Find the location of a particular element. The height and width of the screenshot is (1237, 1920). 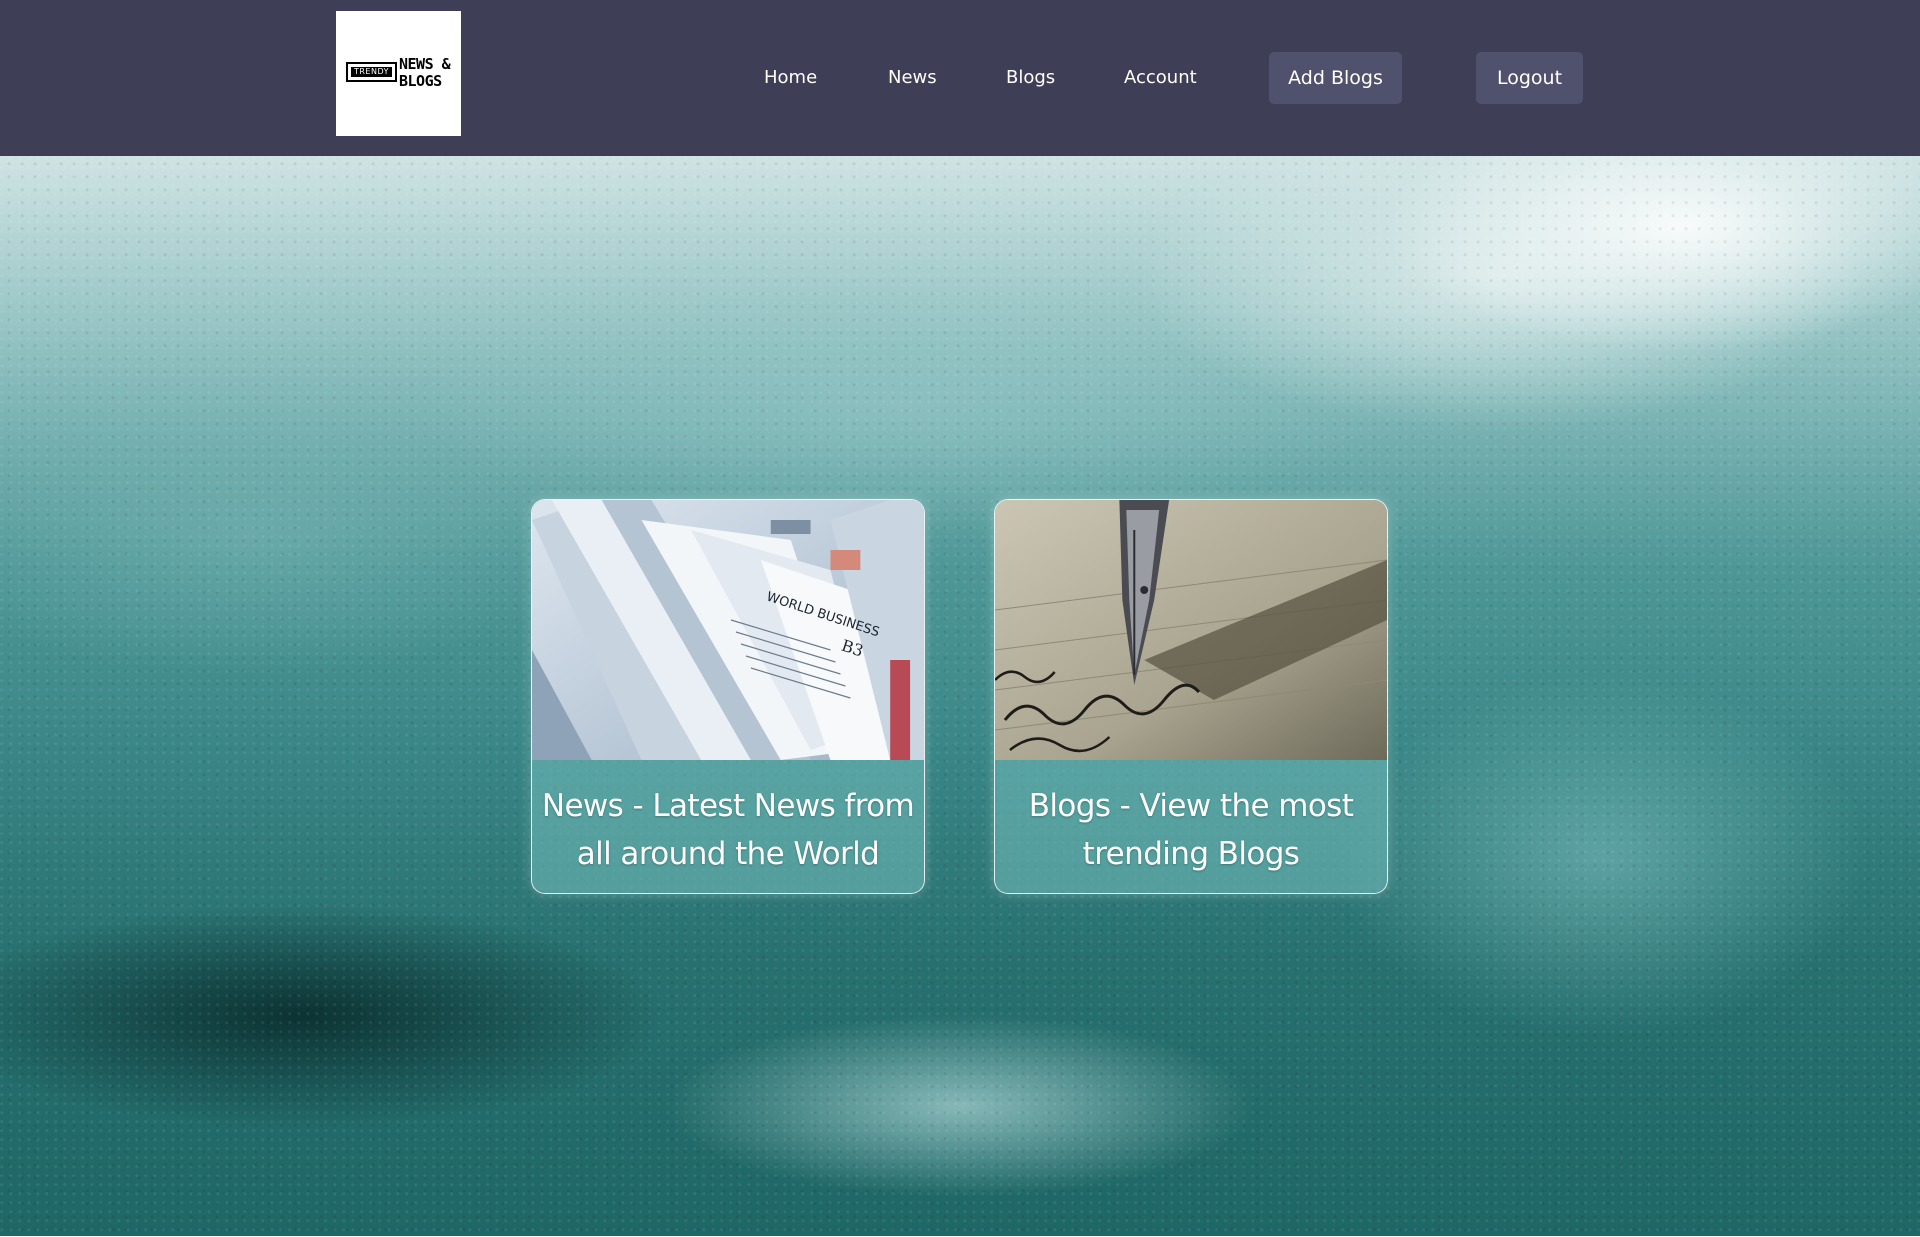

fountain-pen-image is located at coordinates (1191, 630).